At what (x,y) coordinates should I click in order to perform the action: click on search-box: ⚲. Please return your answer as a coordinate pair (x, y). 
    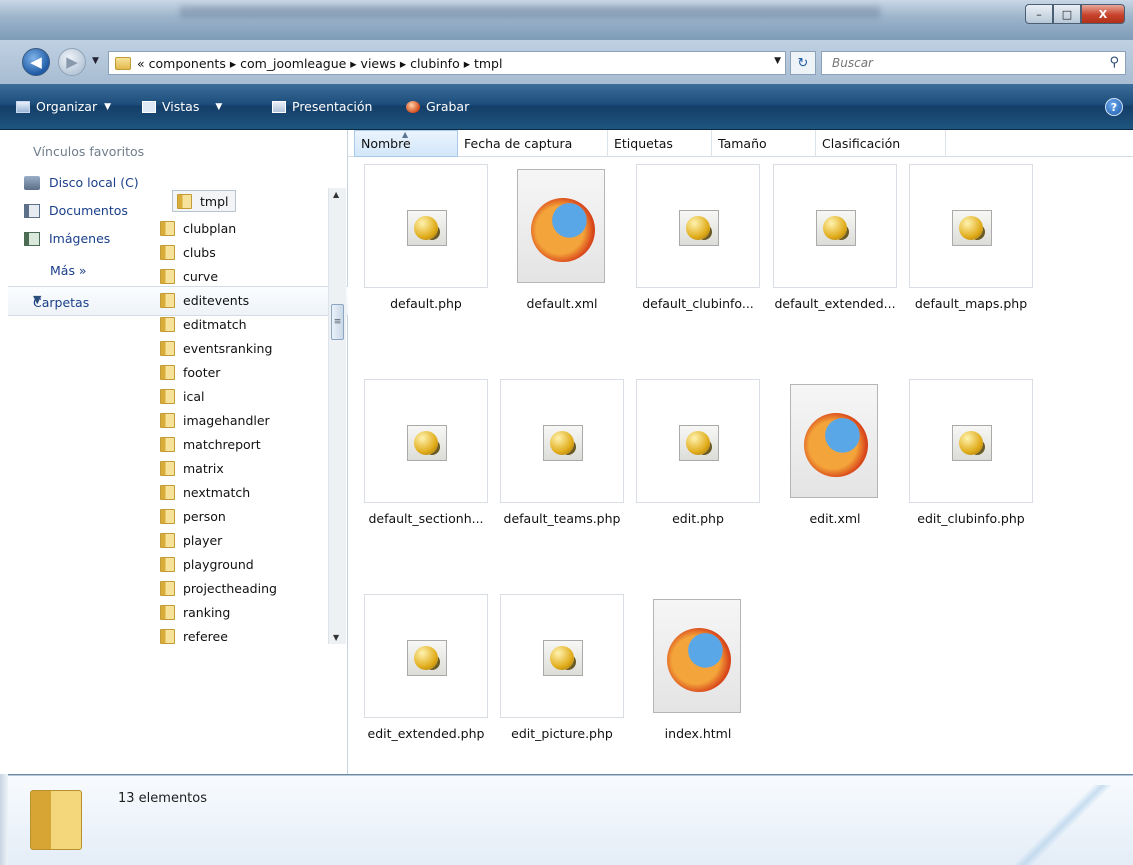
    Looking at the image, I should click on (973, 63).